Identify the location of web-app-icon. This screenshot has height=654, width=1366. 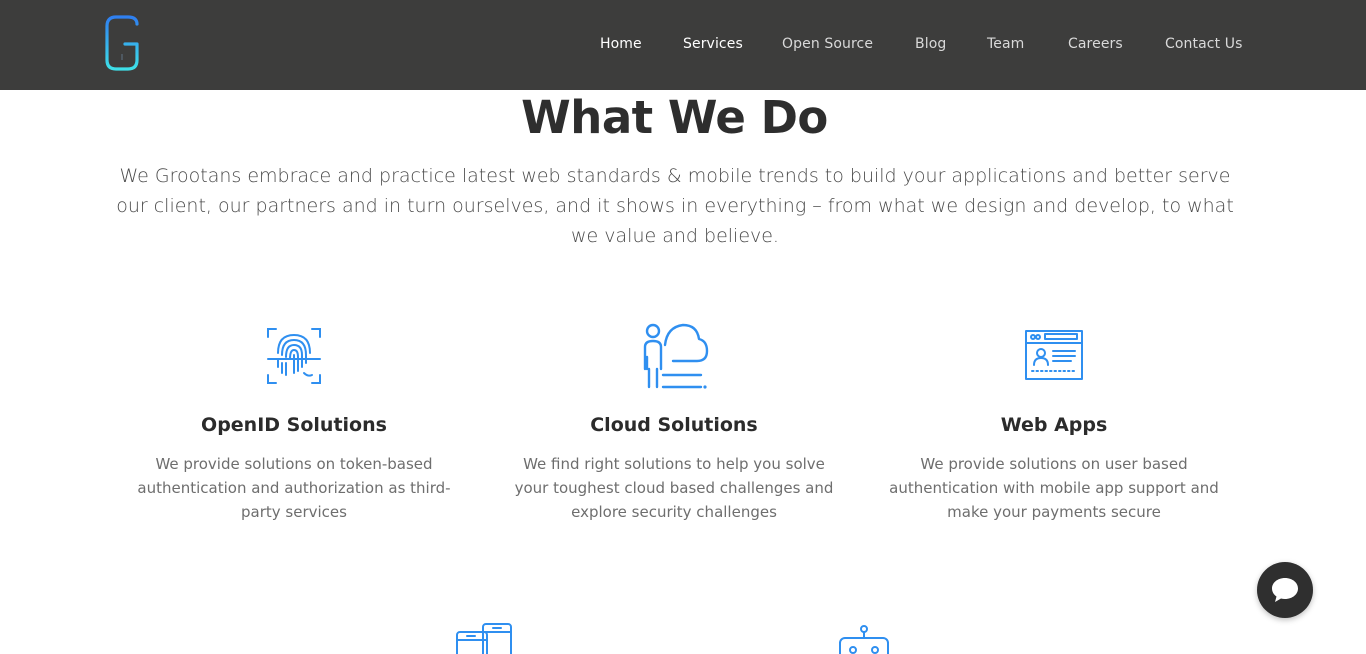
(1054, 355).